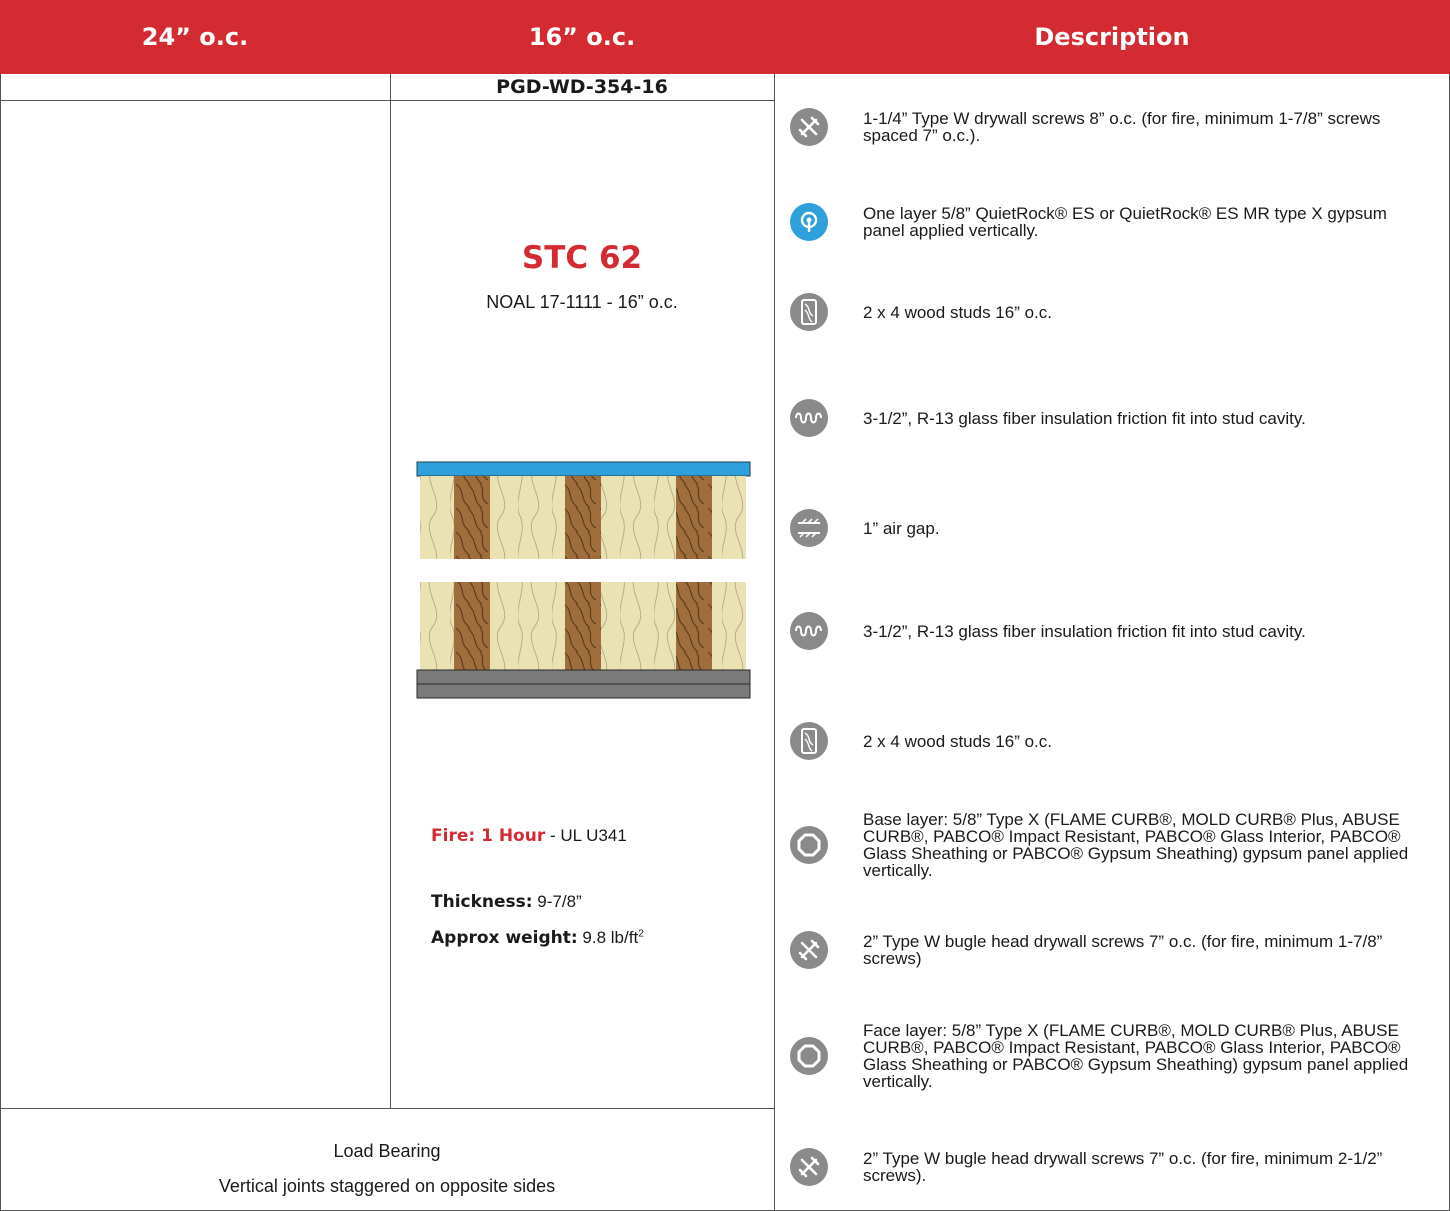 The width and height of the screenshot is (1450, 1211). I want to click on assembly-code: PGD-WD-354-16, so click(582, 87).